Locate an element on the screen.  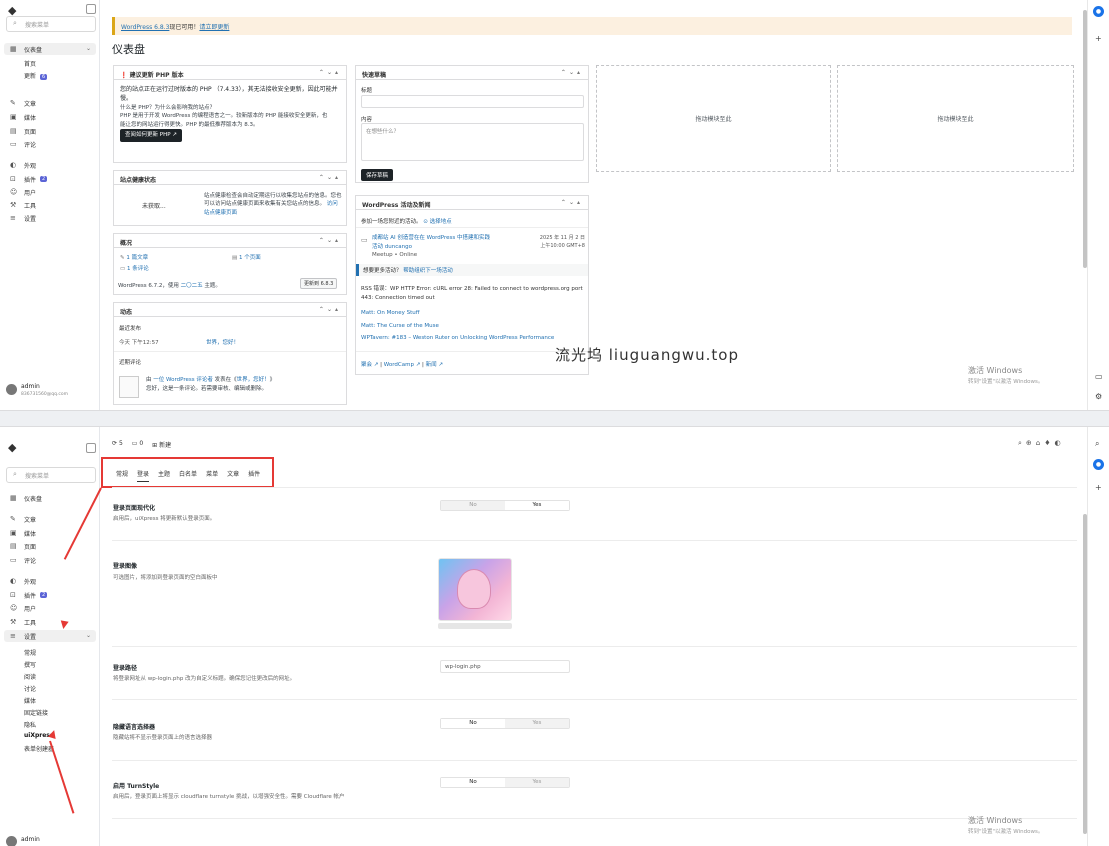
pages-count: ▤ 1 个页面 is located at coordinates (246, 257).